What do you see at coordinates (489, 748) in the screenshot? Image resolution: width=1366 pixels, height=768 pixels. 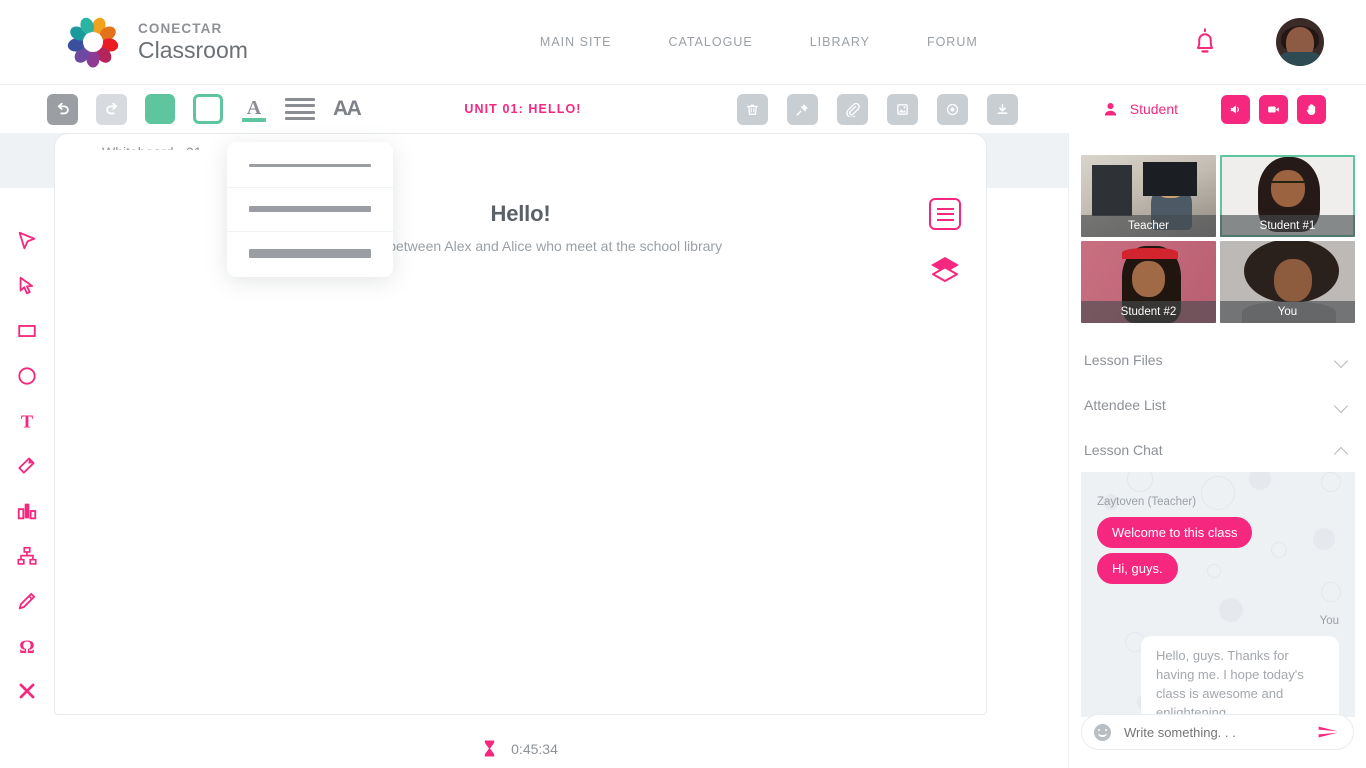 I see `hourglass-icon` at bounding box center [489, 748].